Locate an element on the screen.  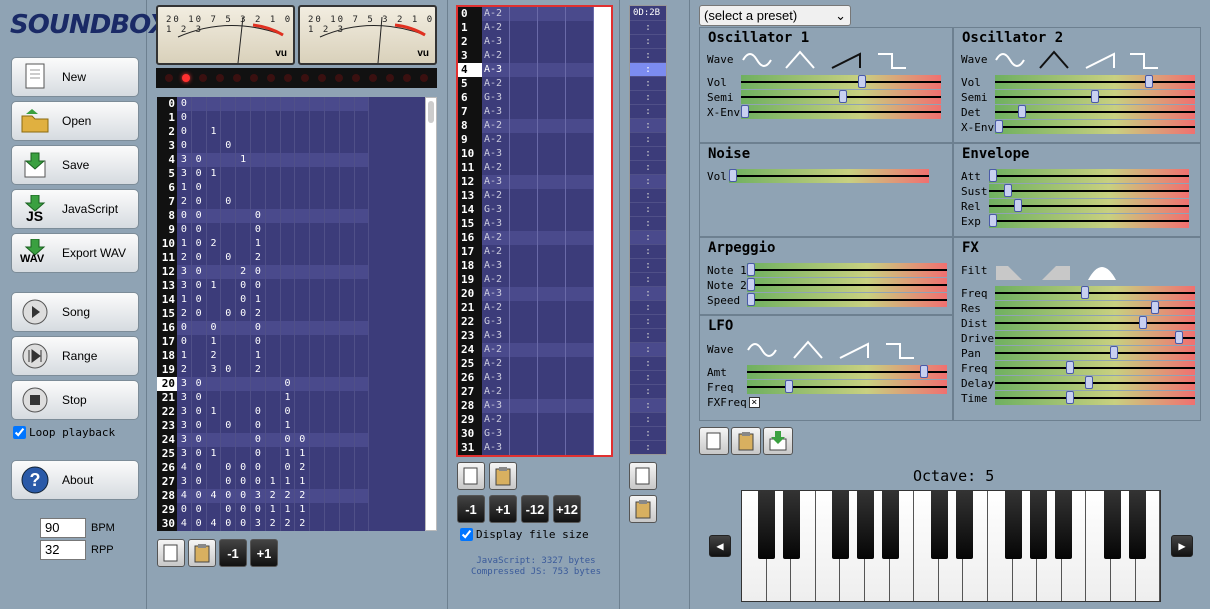
highpass-filter-icon is located at coordinates (1056, 272).